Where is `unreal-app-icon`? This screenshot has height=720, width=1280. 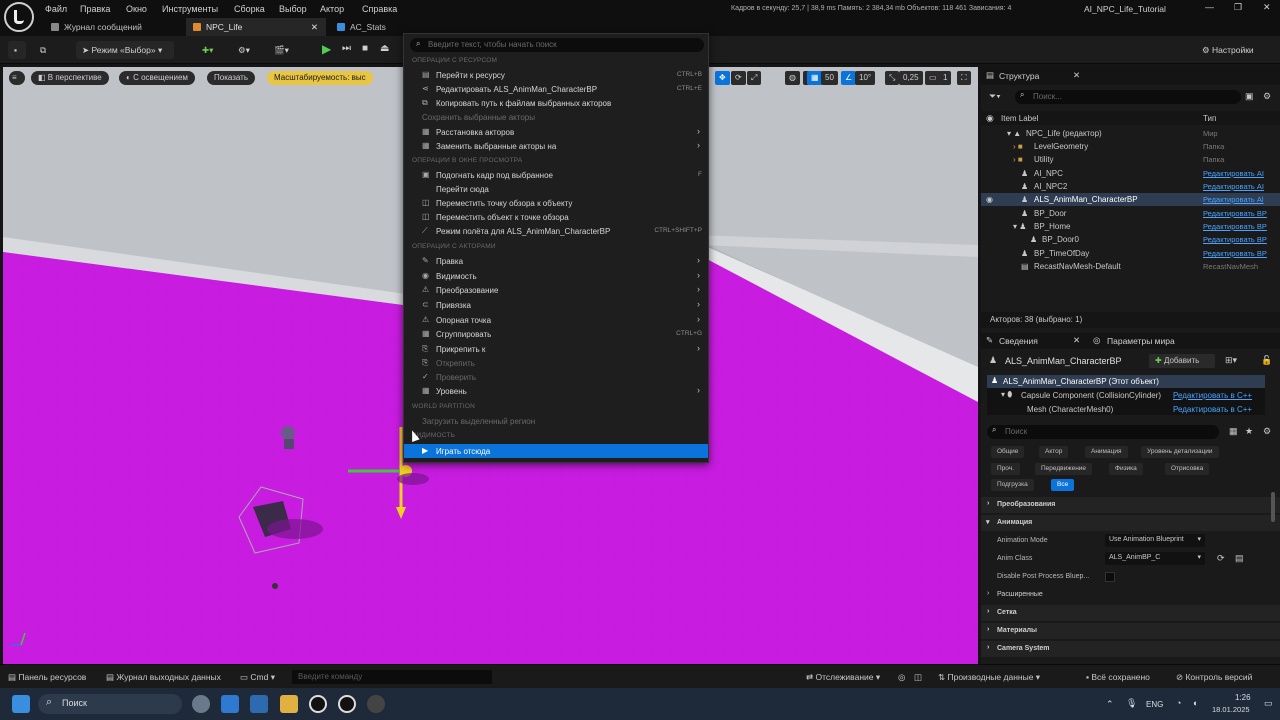 unreal-app-icon is located at coordinates (318, 704).